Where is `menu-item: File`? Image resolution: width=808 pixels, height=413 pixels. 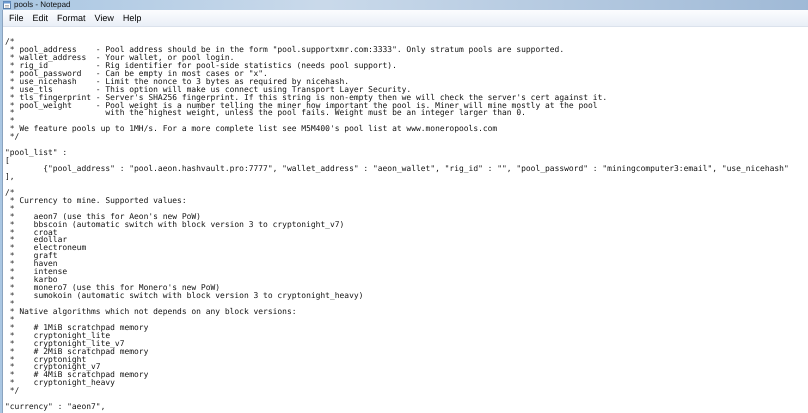
menu-item: File is located at coordinates (16, 18).